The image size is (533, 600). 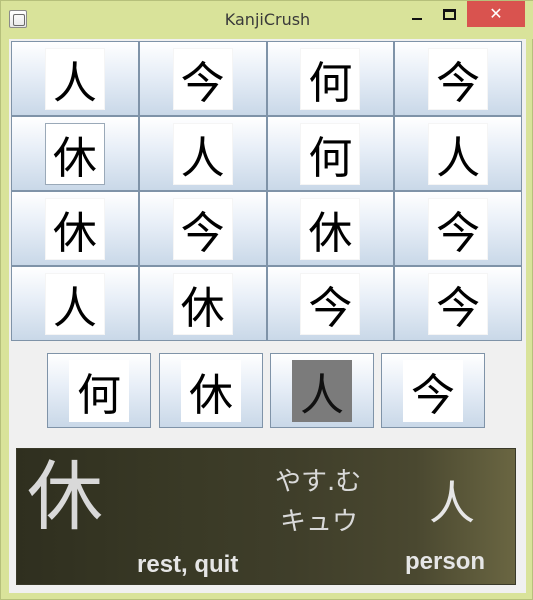 I want to click on kanji-choices: 何 休 人 今, so click(x=266, y=390).